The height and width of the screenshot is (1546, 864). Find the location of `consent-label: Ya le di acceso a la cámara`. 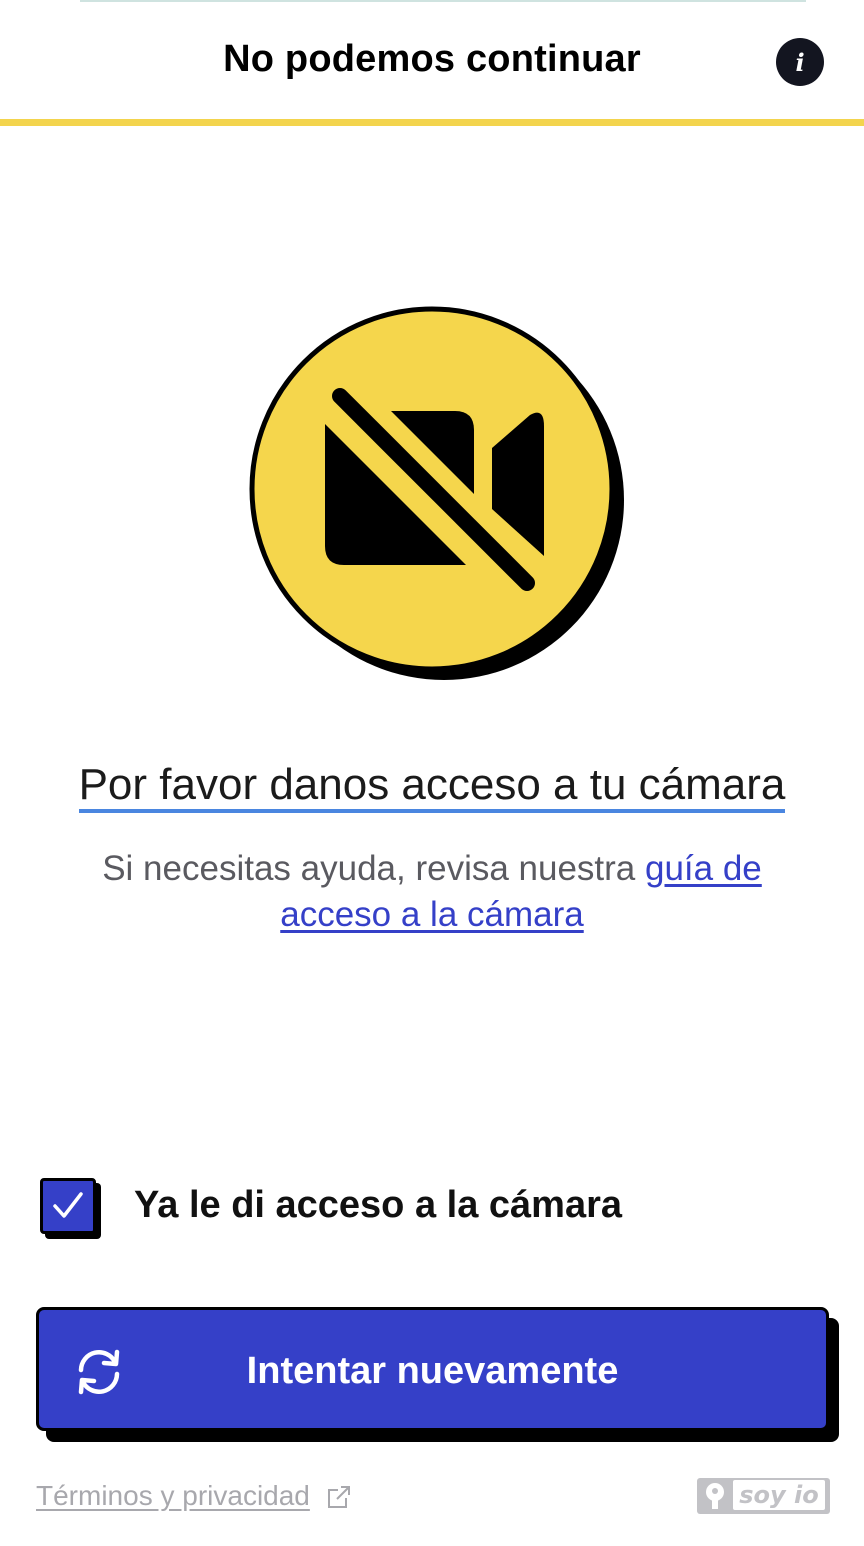

consent-label: Ya le di acceso a la cámara is located at coordinates (378, 1205).